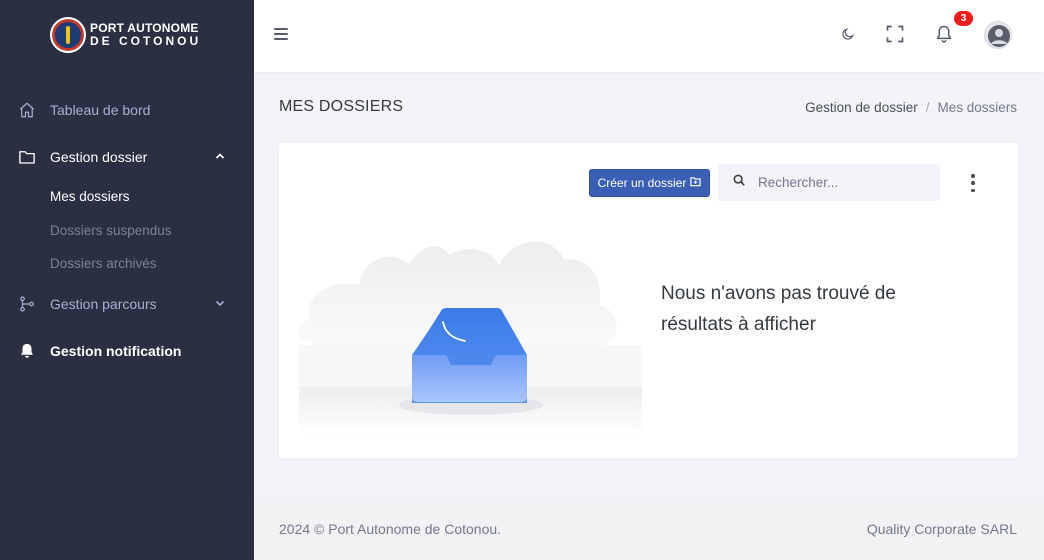 The width and height of the screenshot is (1044, 560). Describe the element at coordinates (390, 528) in the screenshot. I see `footer-copyright: 2024 © Port Autonome de Cotonou.` at that location.